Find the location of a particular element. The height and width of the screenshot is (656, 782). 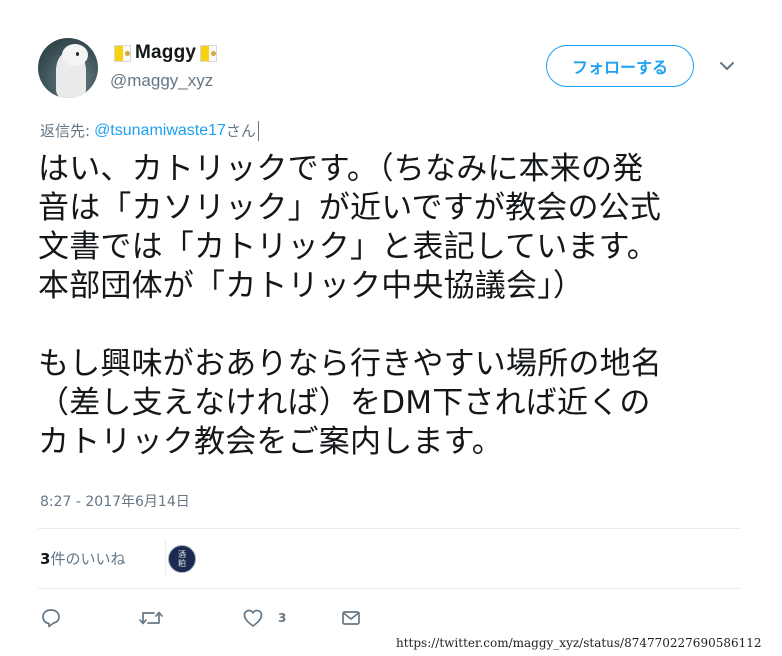

tweet-text-line: はい、カトリックです。（ちなみに本来の発 is located at coordinates (341, 169).